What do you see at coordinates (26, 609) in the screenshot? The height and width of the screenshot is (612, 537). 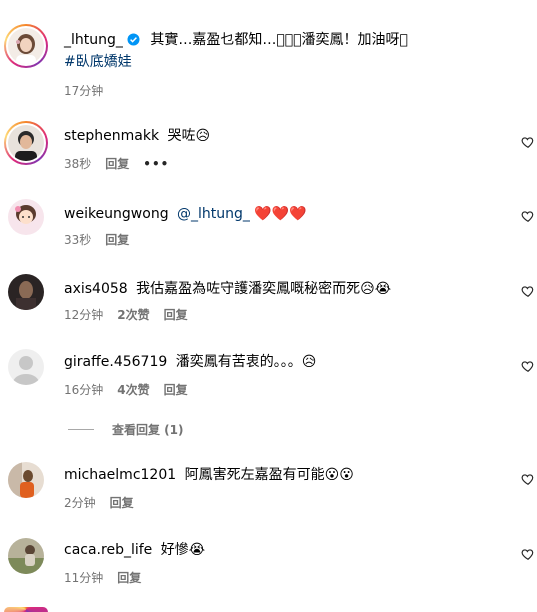 I see `avatar-next-comment` at bounding box center [26, 609].